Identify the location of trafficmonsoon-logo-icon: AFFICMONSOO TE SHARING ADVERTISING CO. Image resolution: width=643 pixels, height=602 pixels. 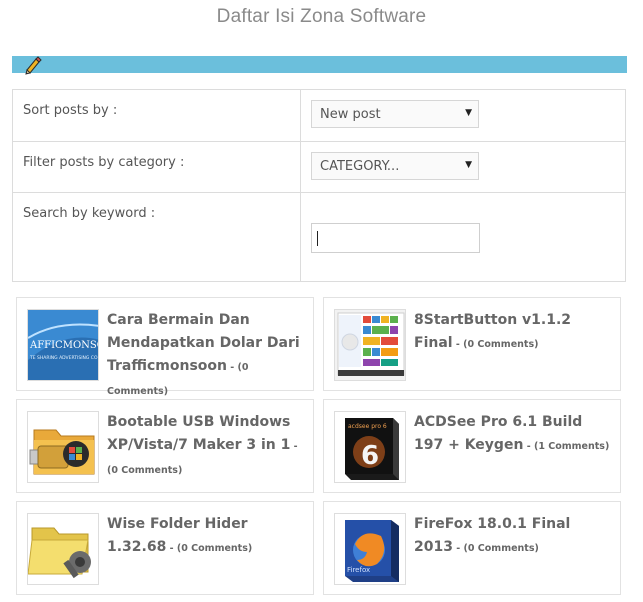
(63, 345).